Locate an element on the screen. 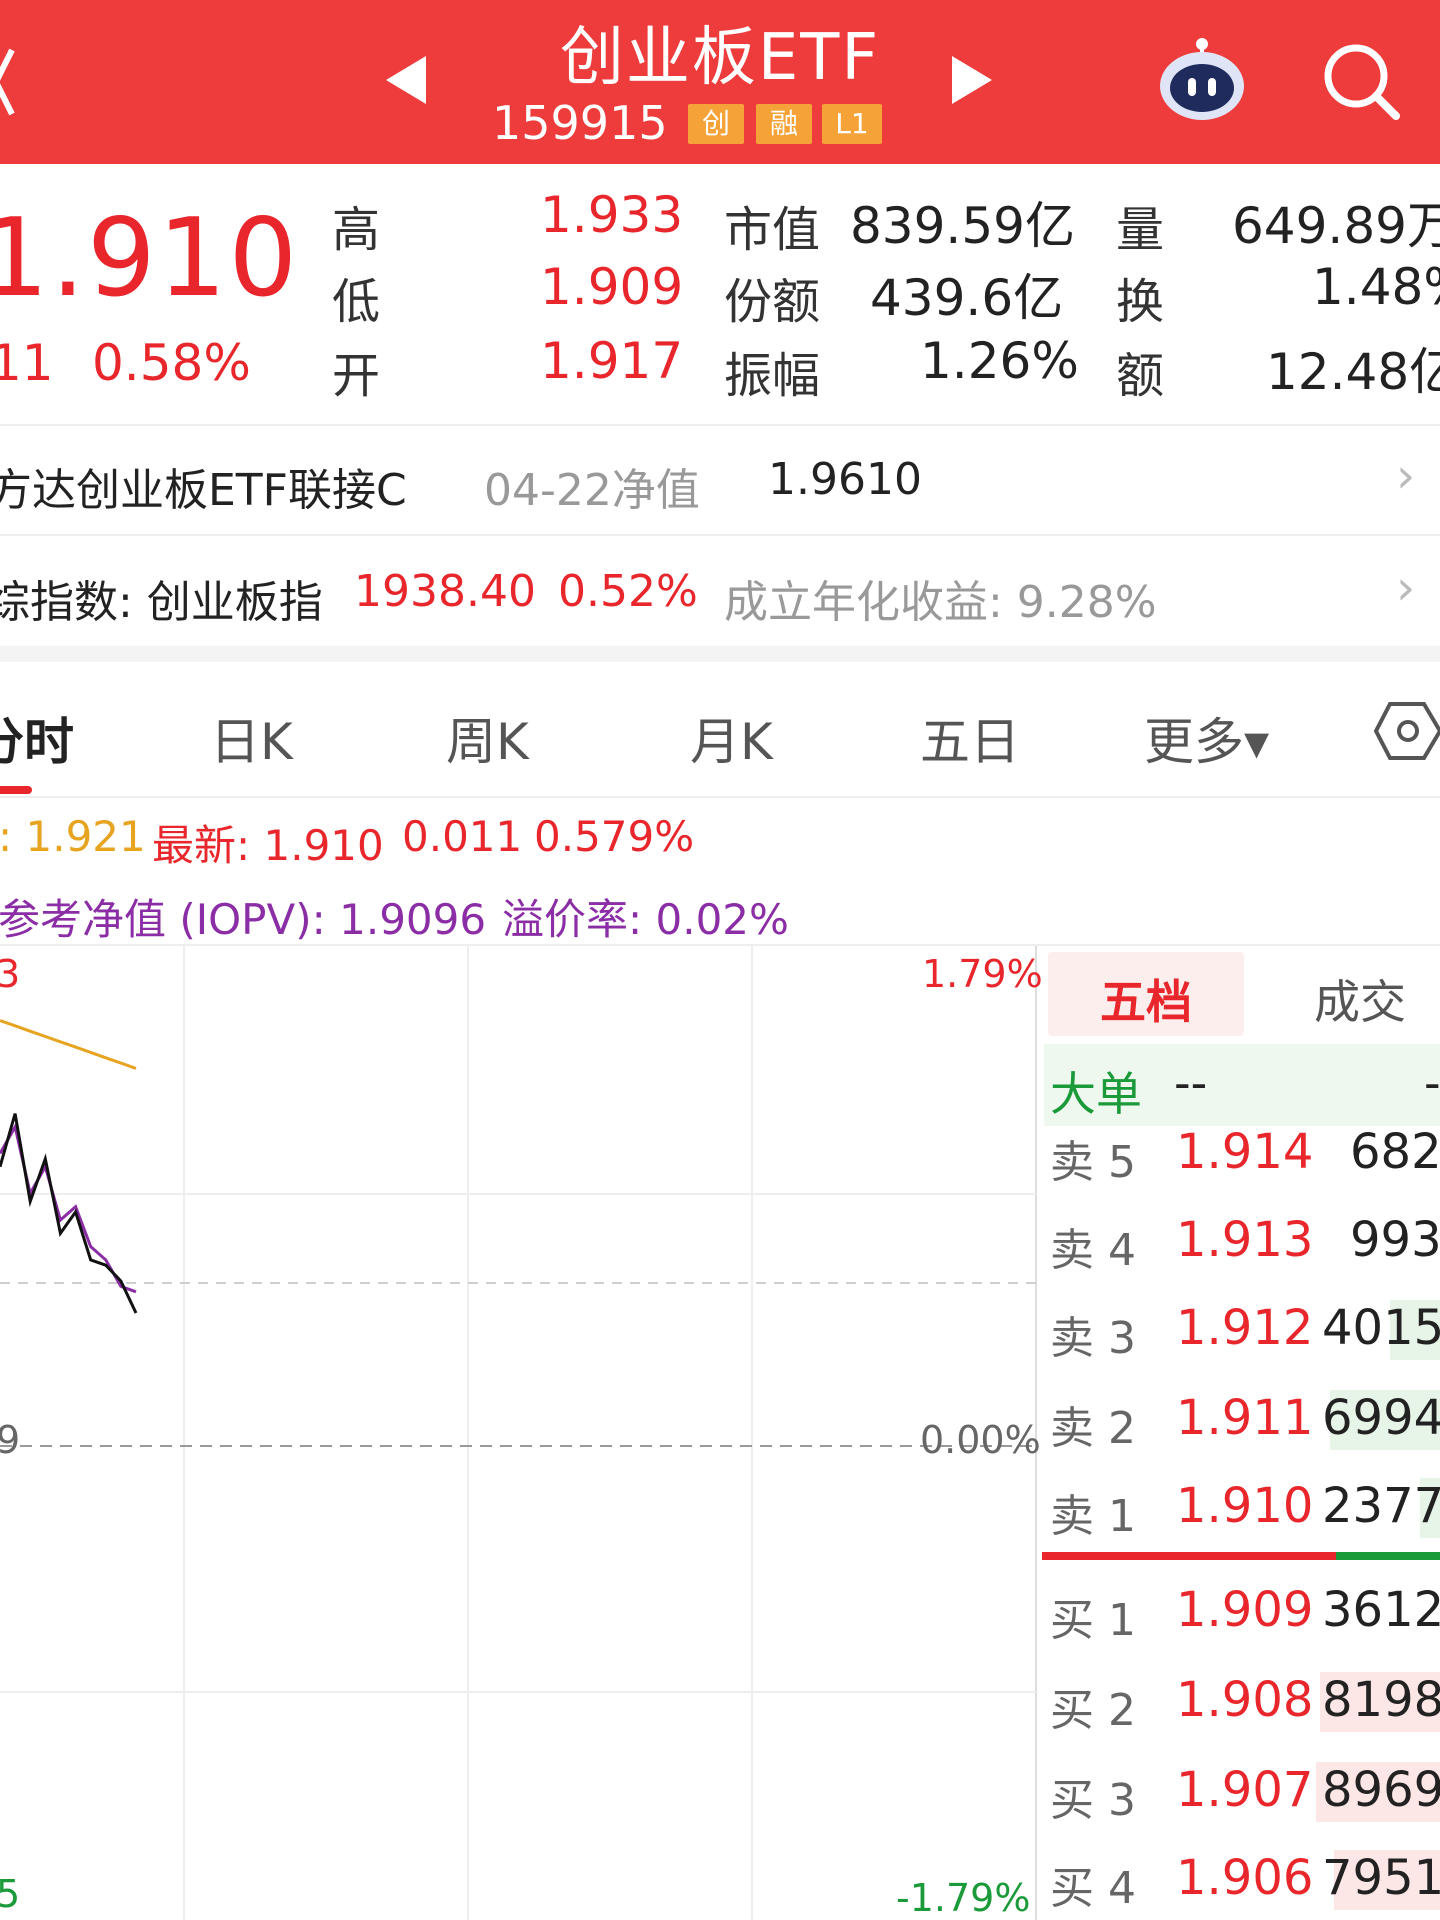 The width and height of the screenshot is (1440, 1920). tab-five-levels: 五档 is located at coordinates (1146, 994).